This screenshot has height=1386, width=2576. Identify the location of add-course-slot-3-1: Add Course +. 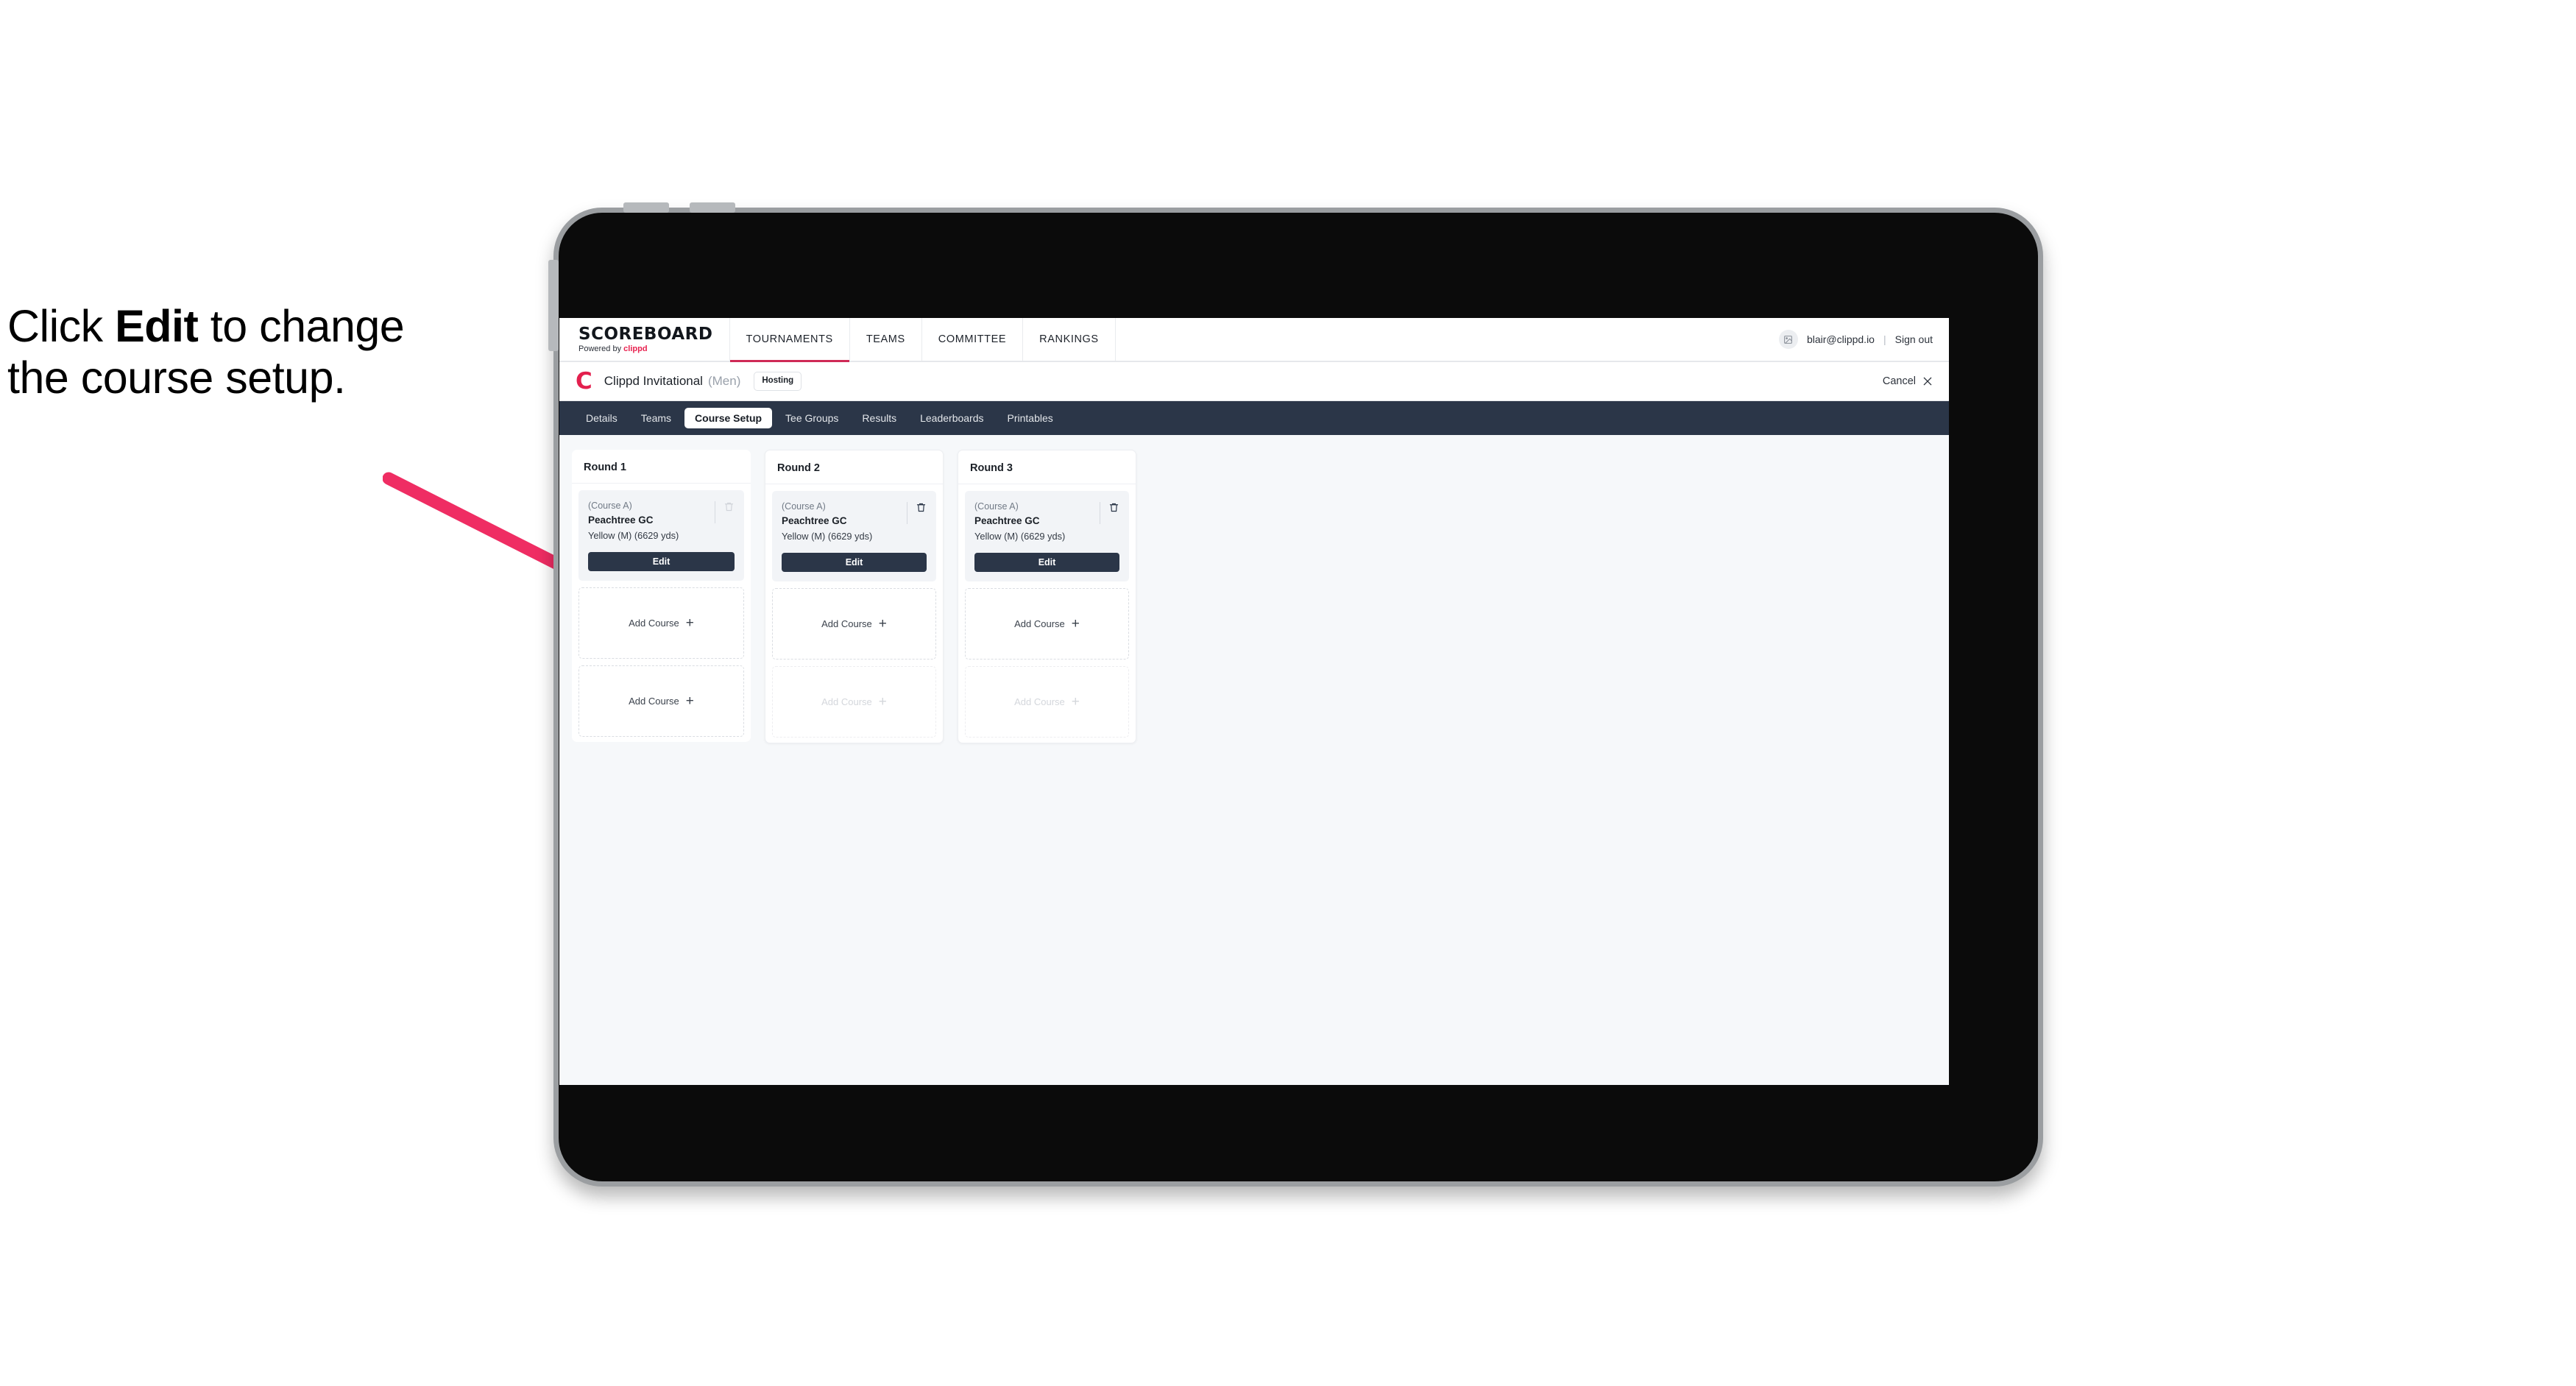
(1047, 623).